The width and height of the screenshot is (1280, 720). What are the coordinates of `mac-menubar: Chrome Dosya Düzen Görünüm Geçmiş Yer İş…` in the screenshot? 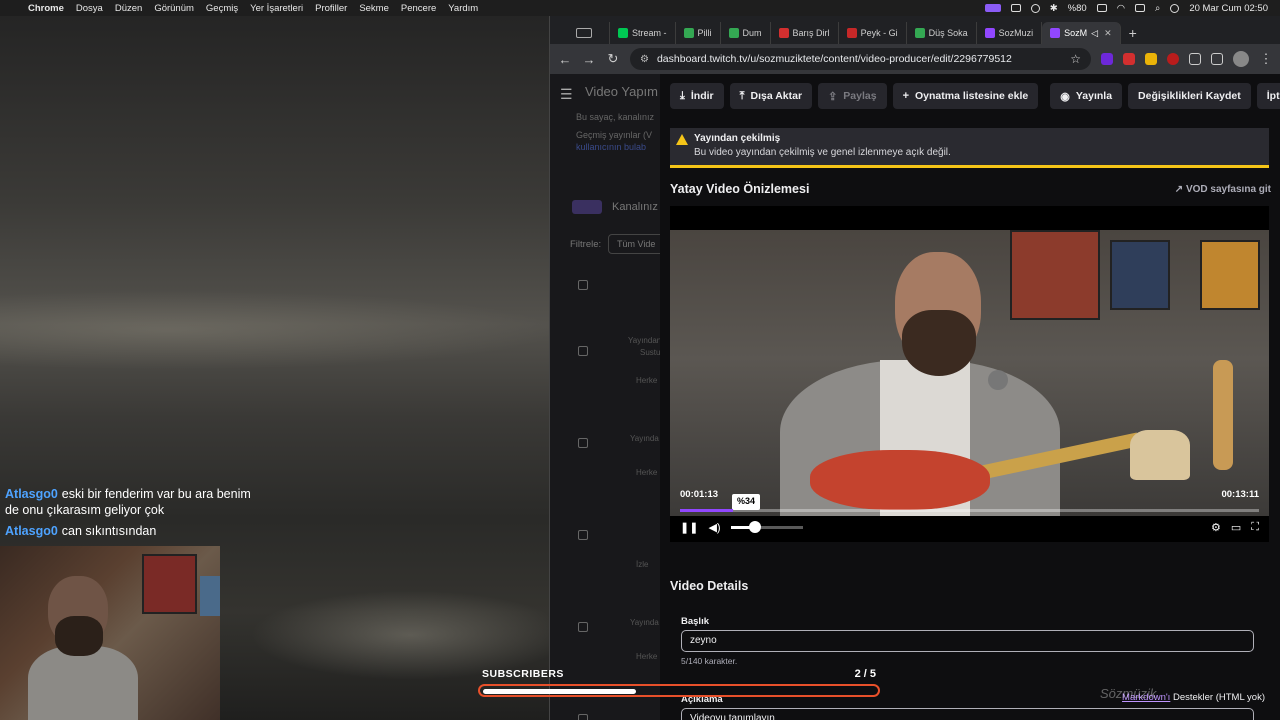 It's located at (640, 8).